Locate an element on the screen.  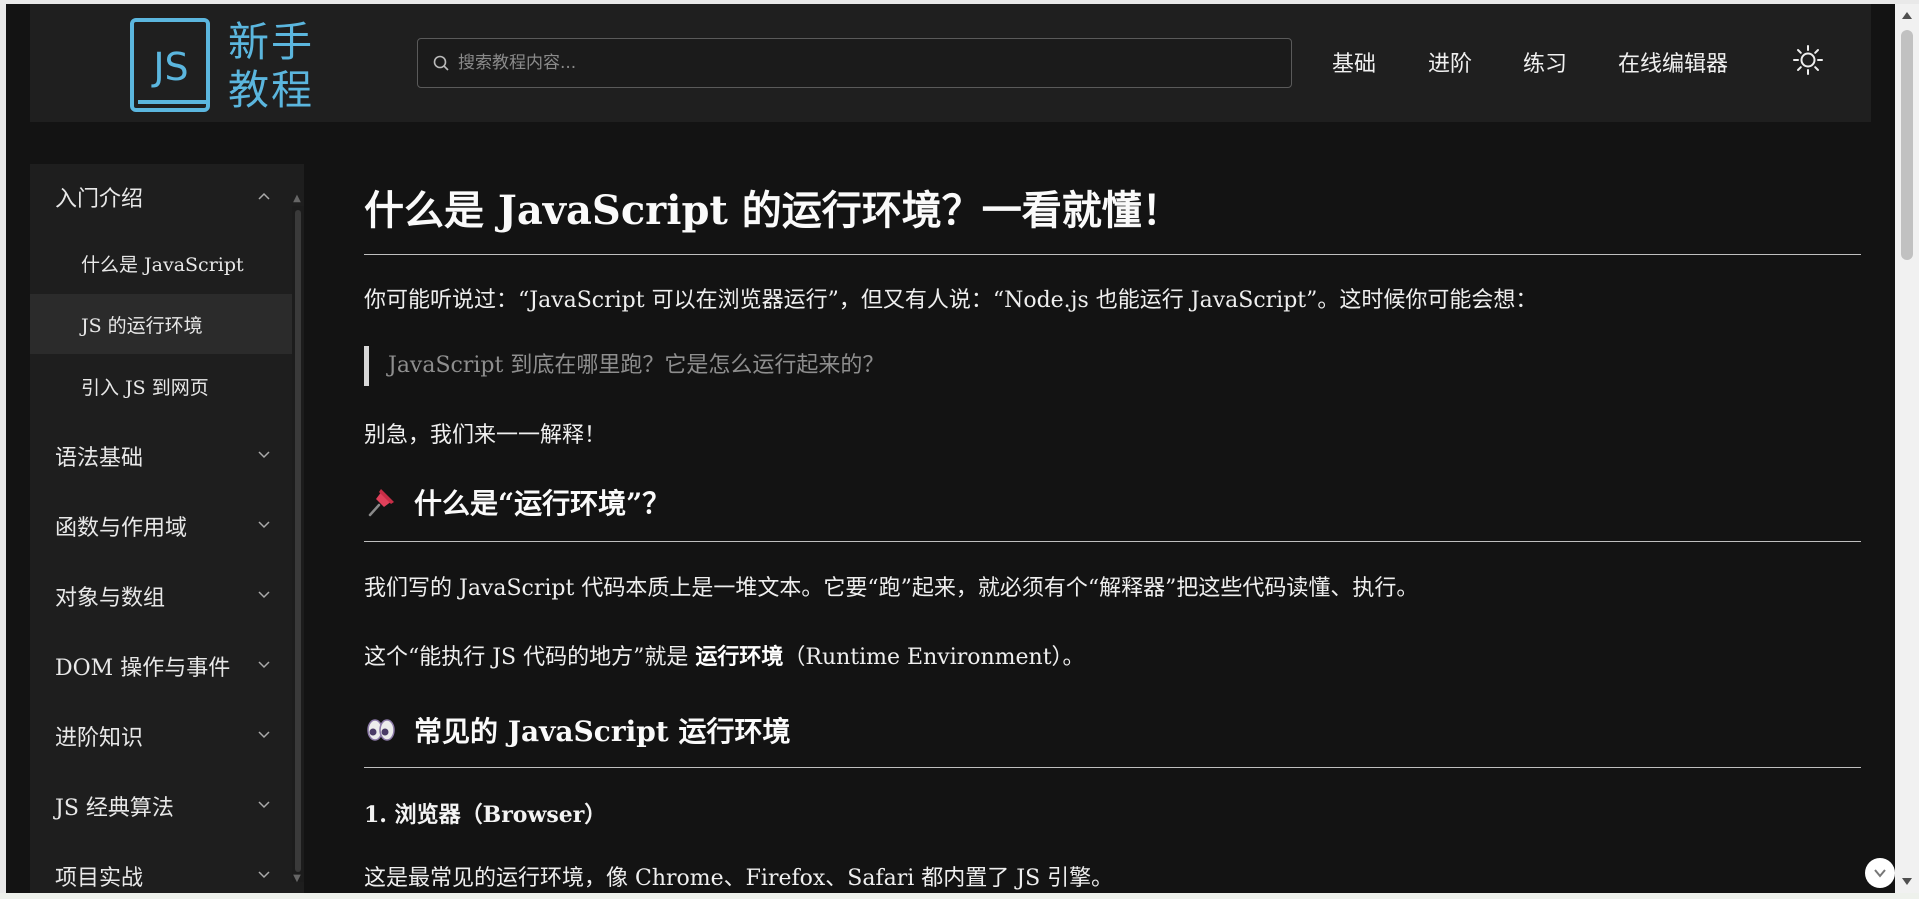
sidebar-group-syntax: 语法基础 is located at coordinates (161, 456).